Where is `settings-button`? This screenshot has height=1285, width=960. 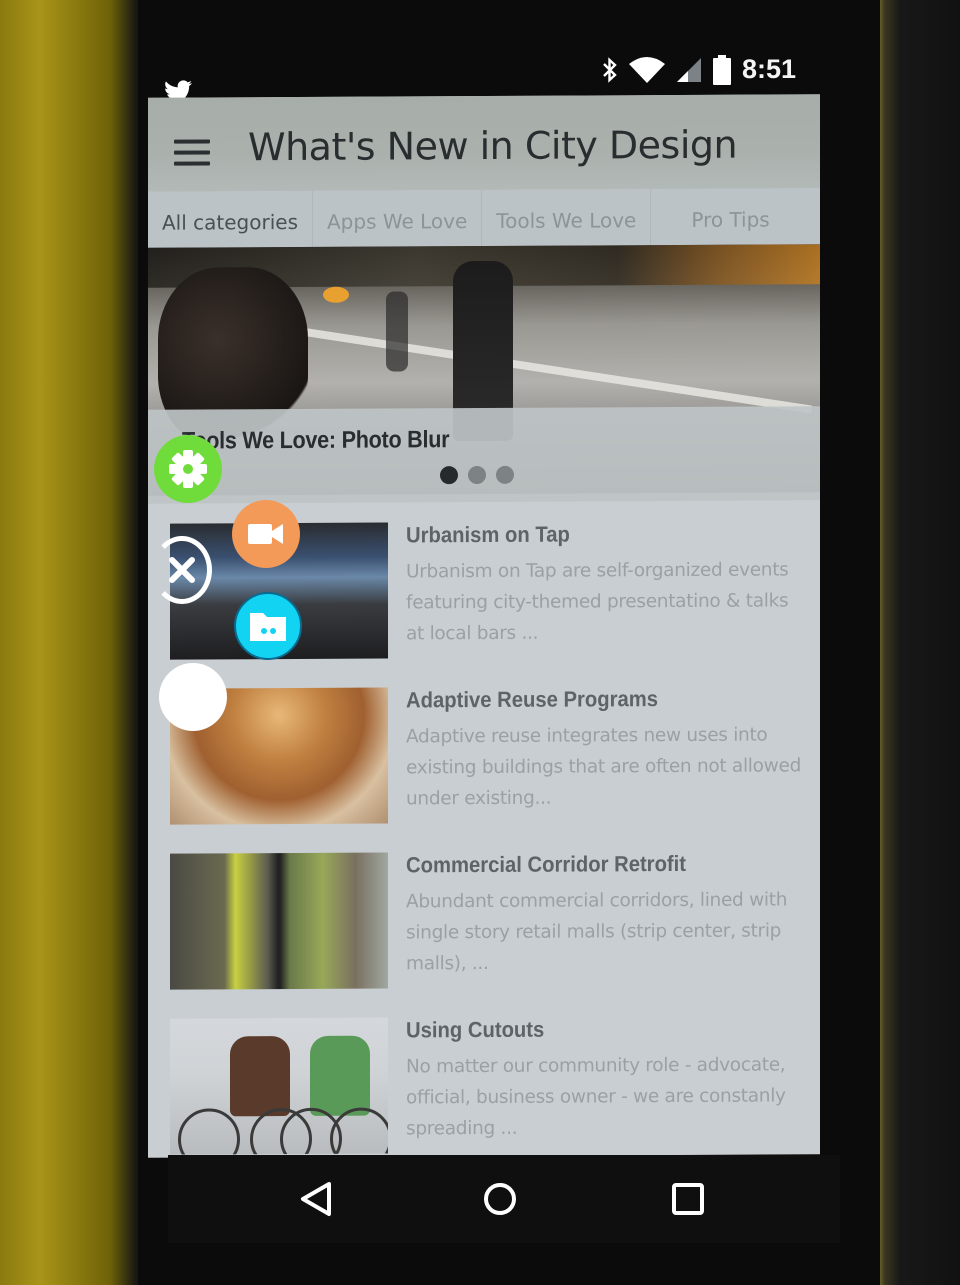 settings-button is located at coordinates (188, 469).